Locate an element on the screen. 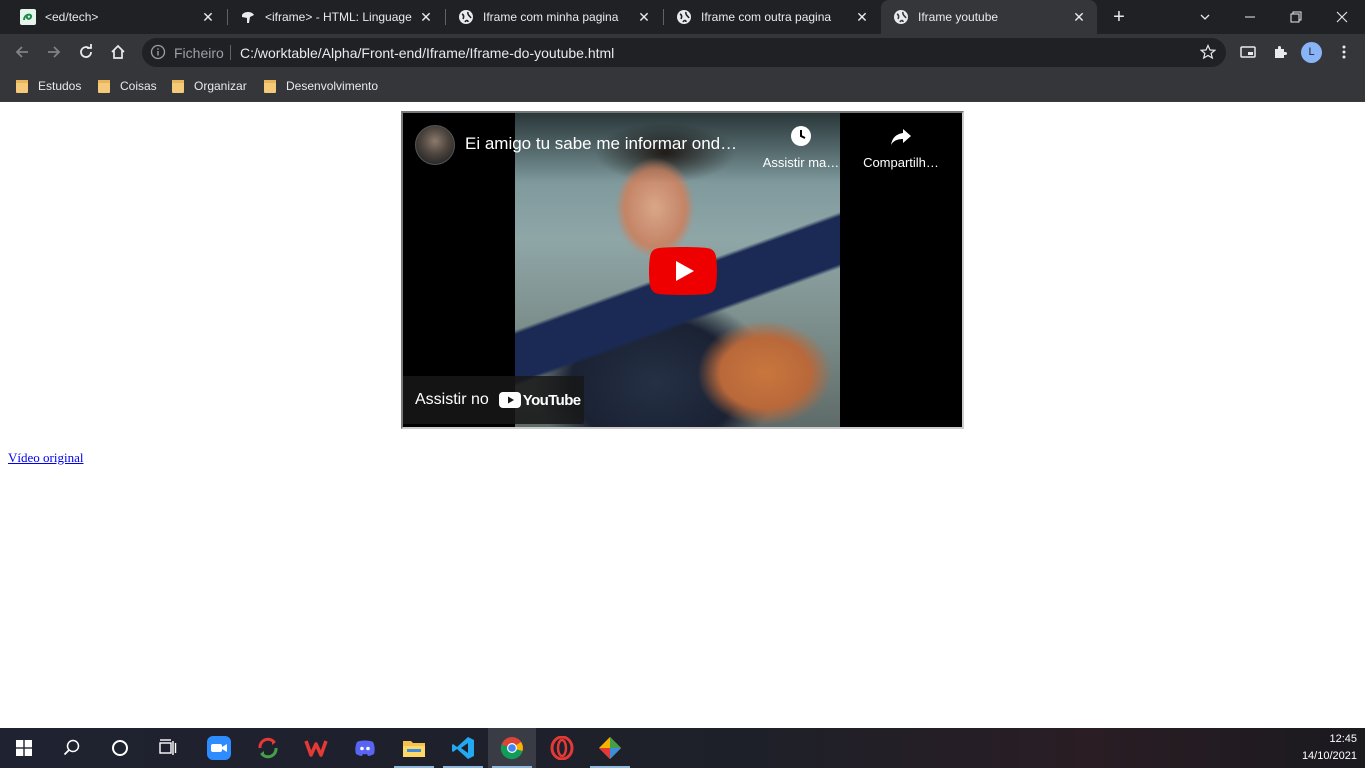 The width and height of the screenshot is (1365, 768). forward-button is located at coordinates (54, 52).